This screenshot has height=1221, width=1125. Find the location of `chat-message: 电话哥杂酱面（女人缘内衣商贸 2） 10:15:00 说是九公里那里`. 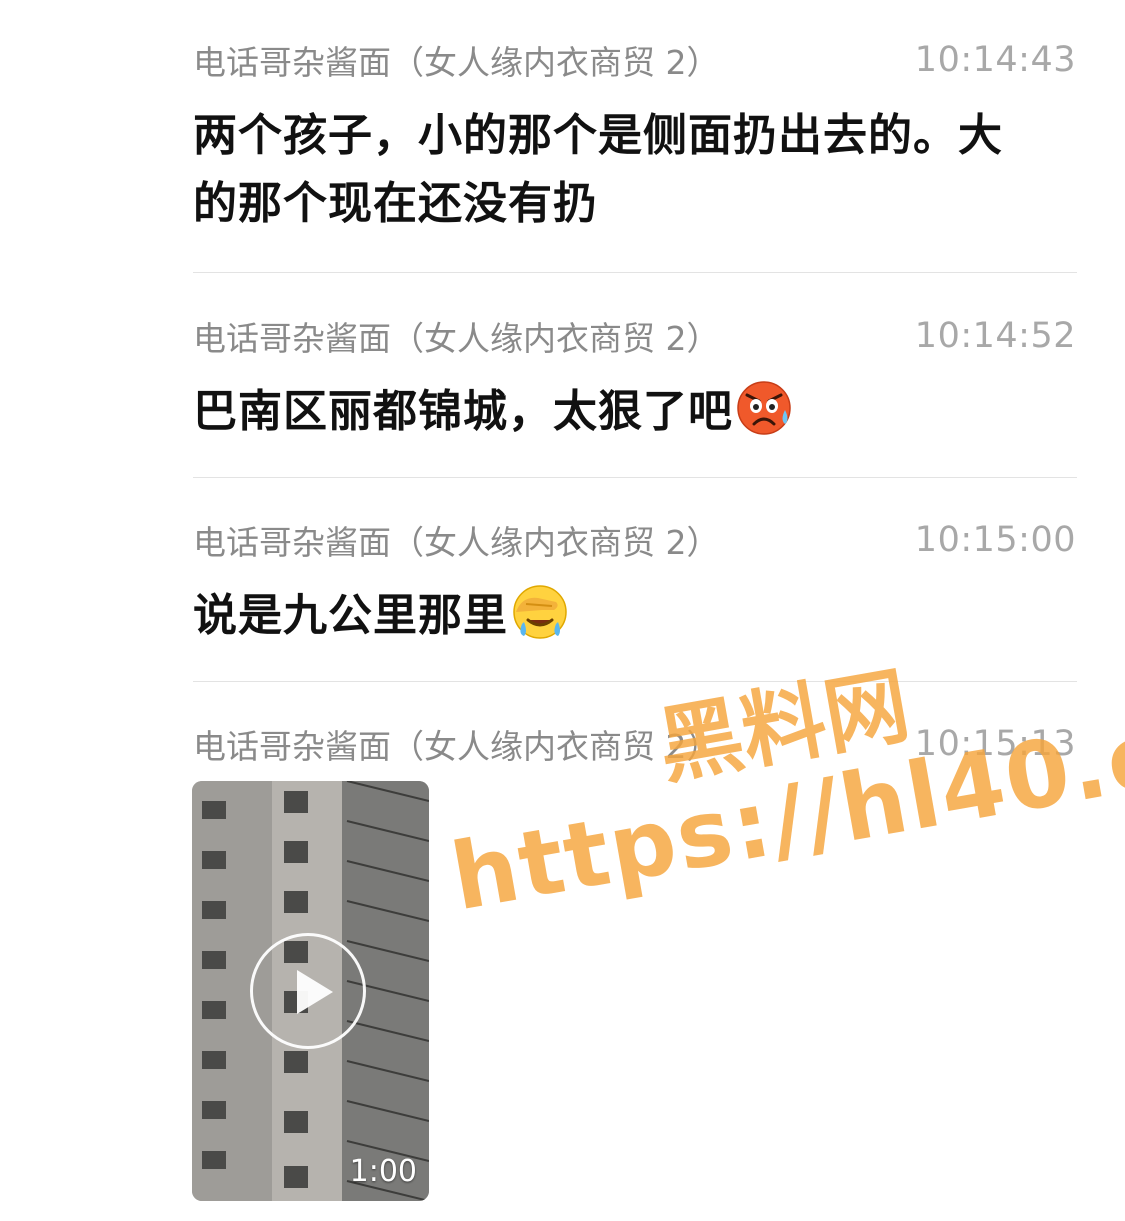

chat-message: 电话哥杂酱面（女人缘内衣商贸 2） 10:15:00 说是九公里那里 is located at coordinates (634, 584).